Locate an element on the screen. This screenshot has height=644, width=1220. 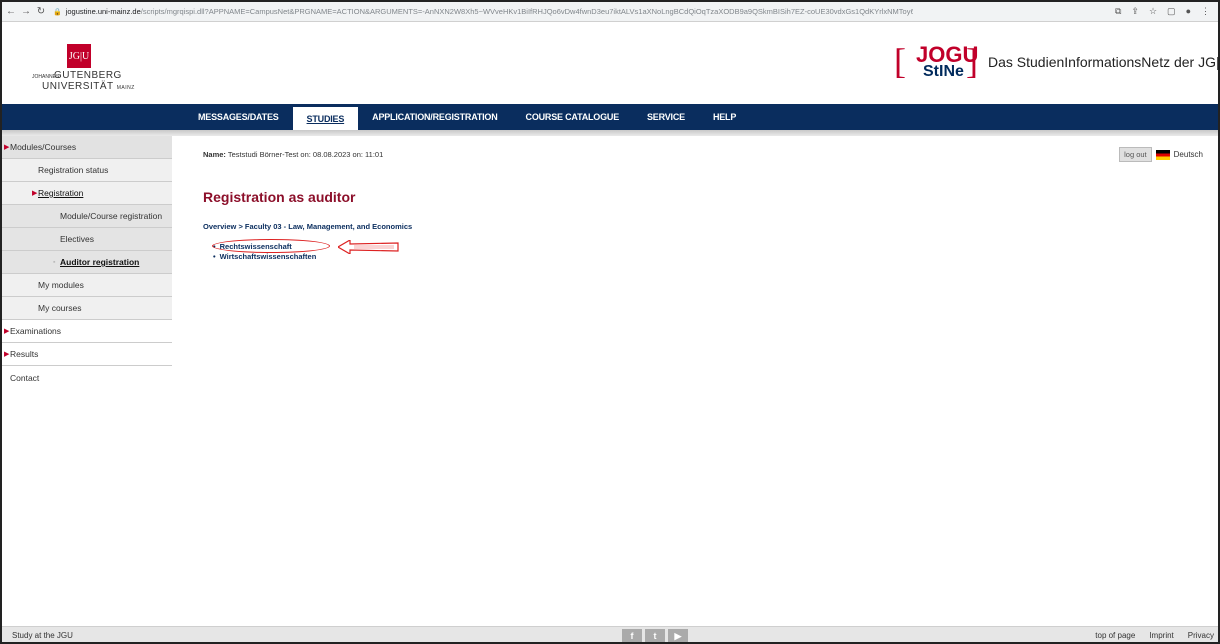
sidebar-item-module-course-registration: Module/Course registration is located at coordinates (87, 216).